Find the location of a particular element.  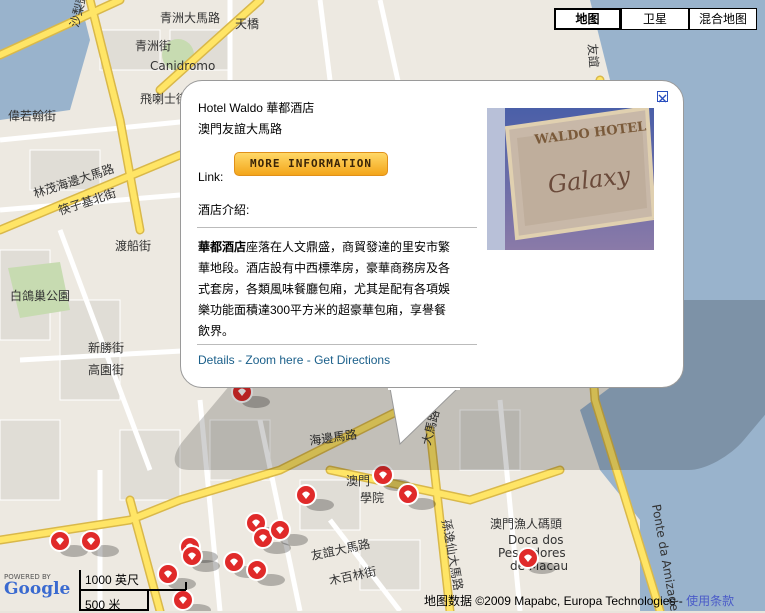

hotel-photo: WALDO HOTEL Galaxy is located at coordinates (570, 179).